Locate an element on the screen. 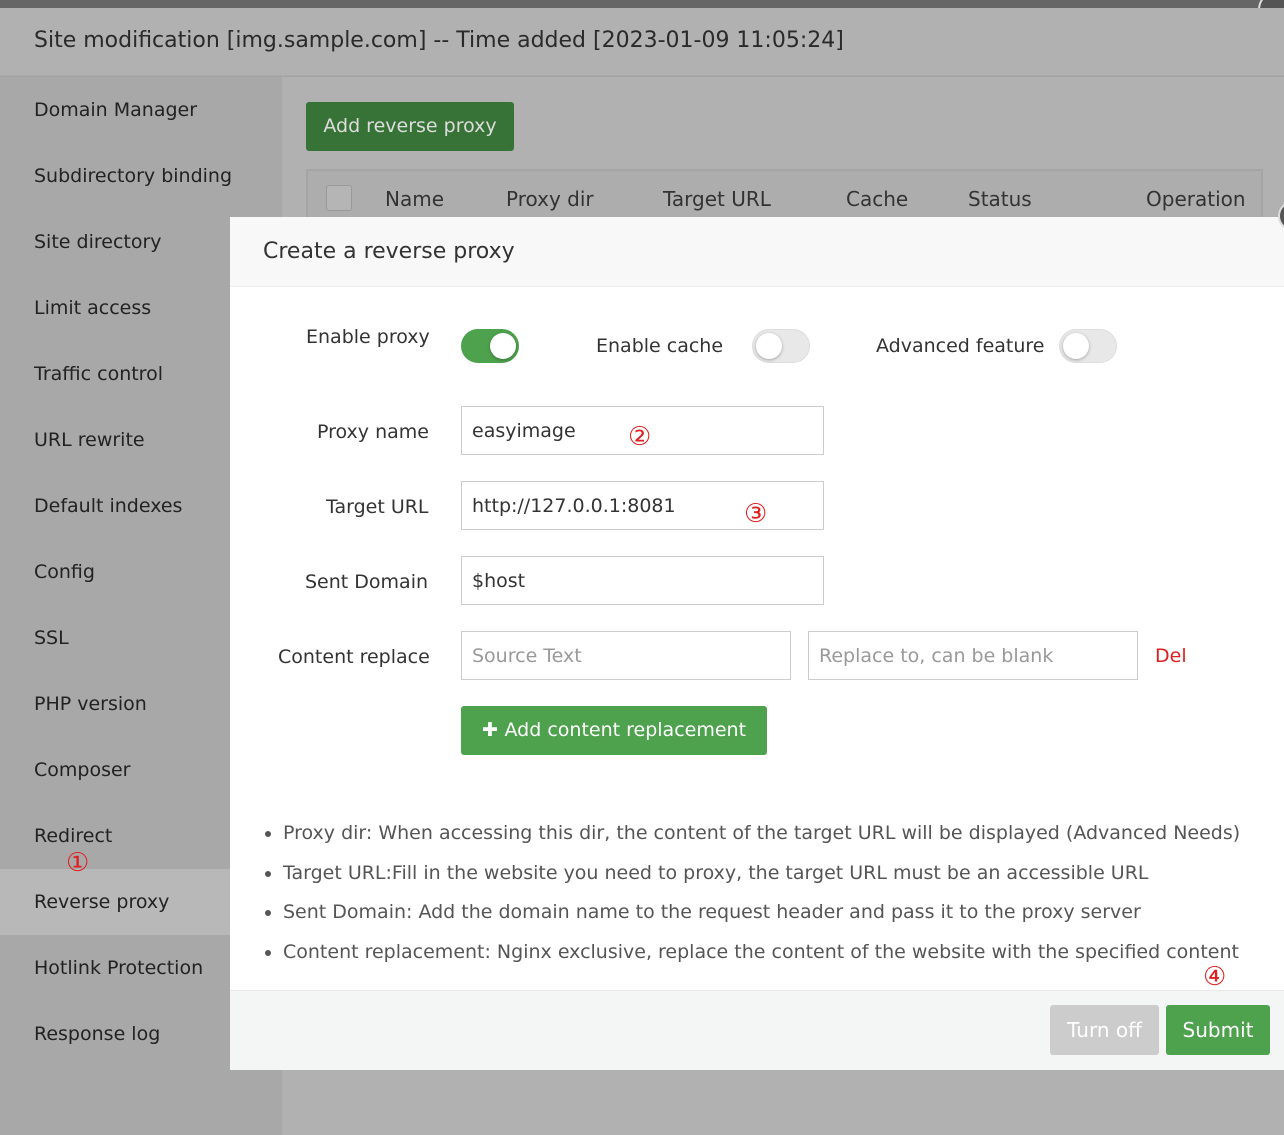  sent-domain-input is located at coordinates (642, 580).